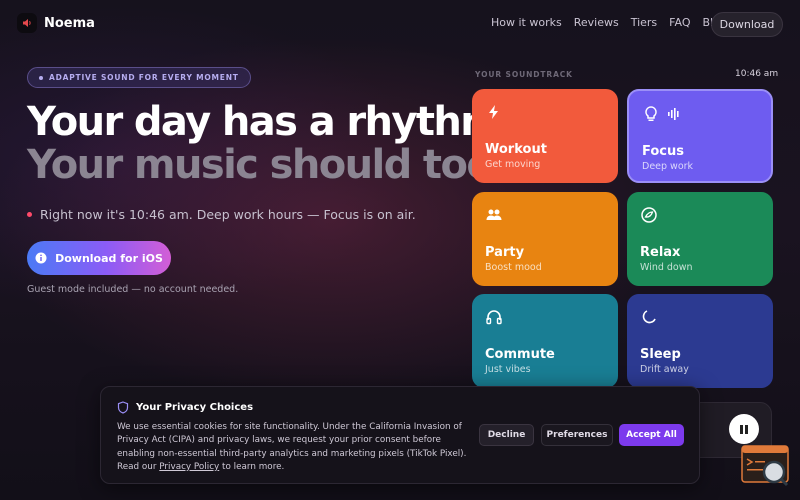 This screenshot has height=500, width=800. I want to click on lightning-icon, so click(493, 112).